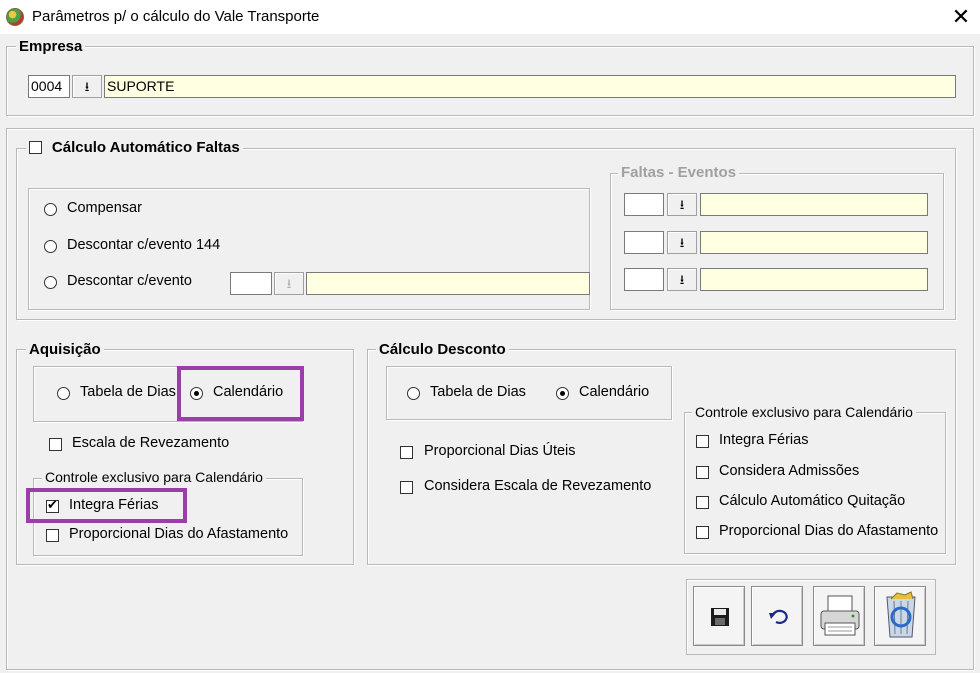 This screenshot has width=980, height=673. Describe the element at coordinates (106, 505) in the screenshot. I see `highlight-box-integra-ferias` at that location.